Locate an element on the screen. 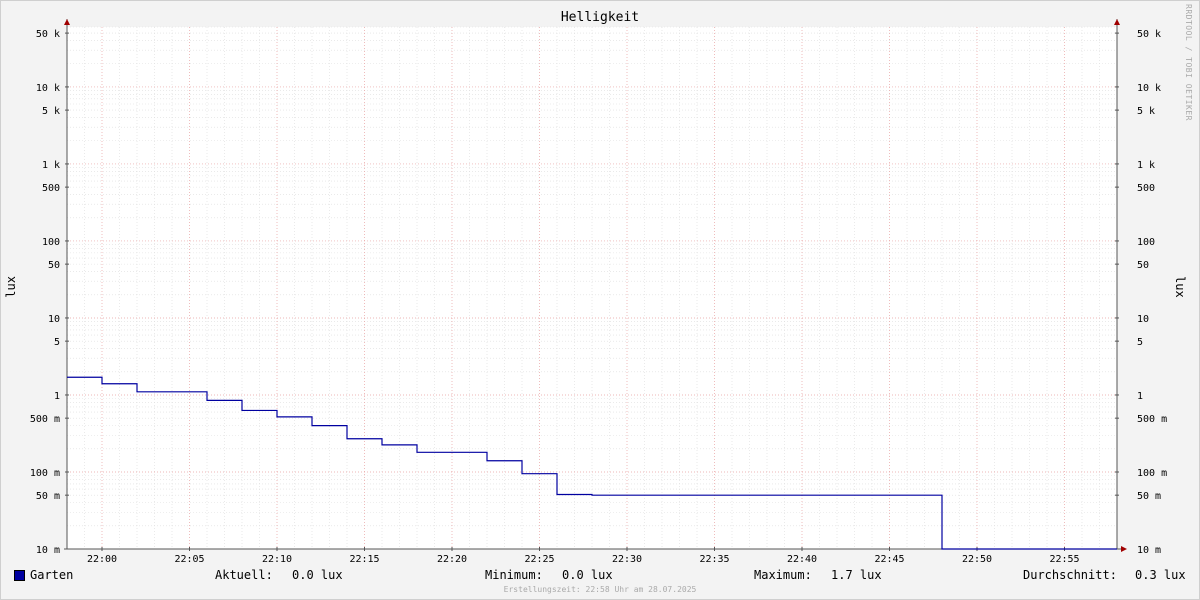  x-tick-label: 22:15 is located at coordinates (364, 559).